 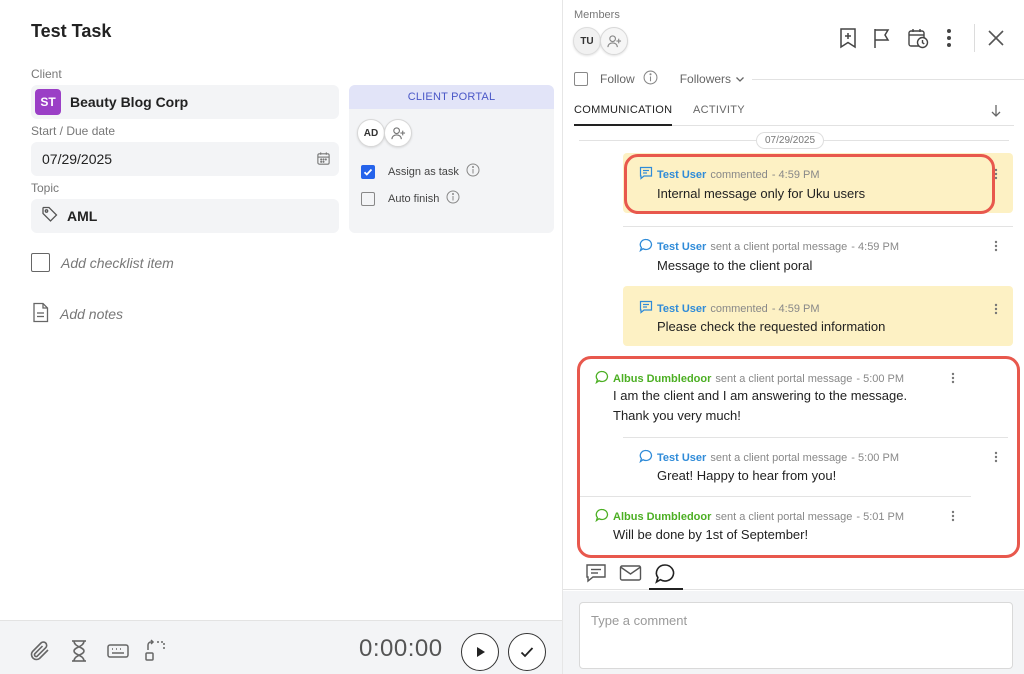 I want to click on client-name: Beauty Blog Corp, so click(x=129, y=102).